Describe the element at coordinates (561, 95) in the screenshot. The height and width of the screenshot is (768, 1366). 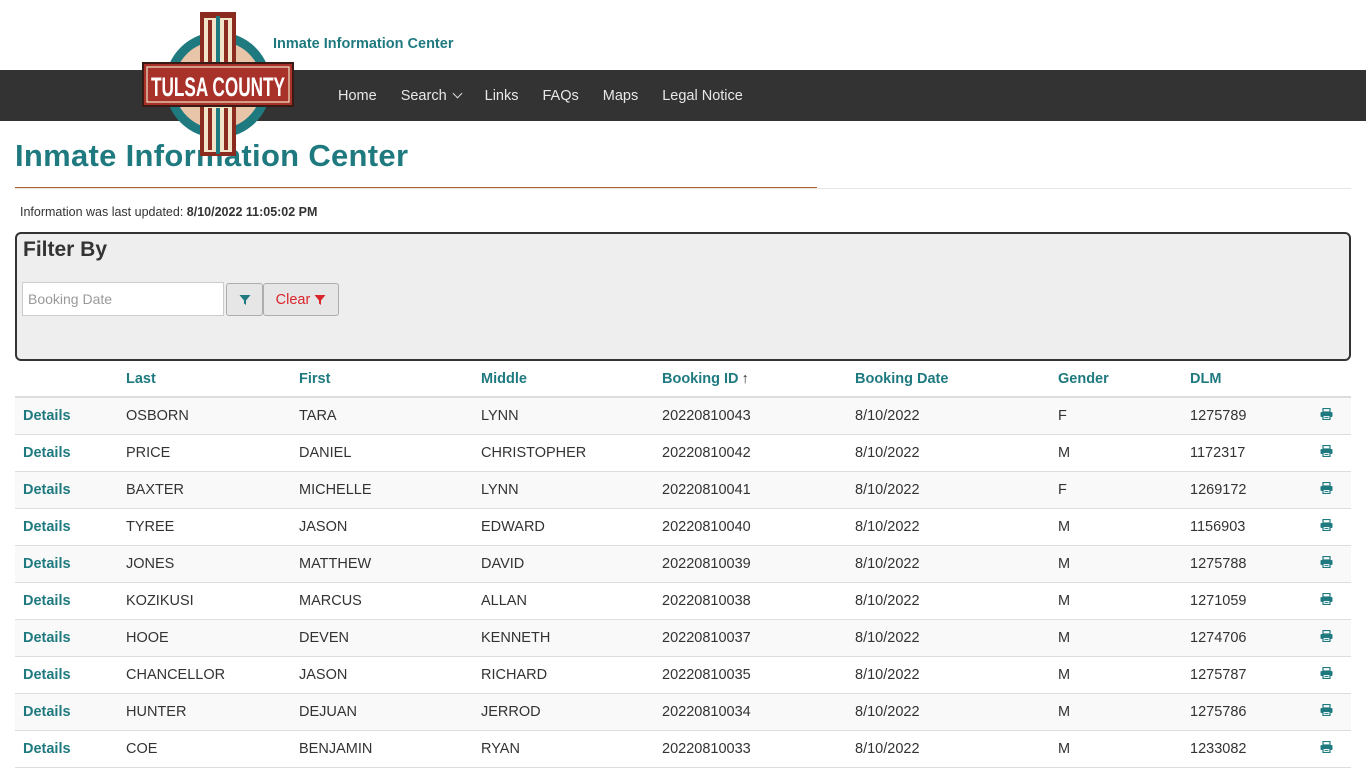
I see `nav-faqs: FAQs` at that location.